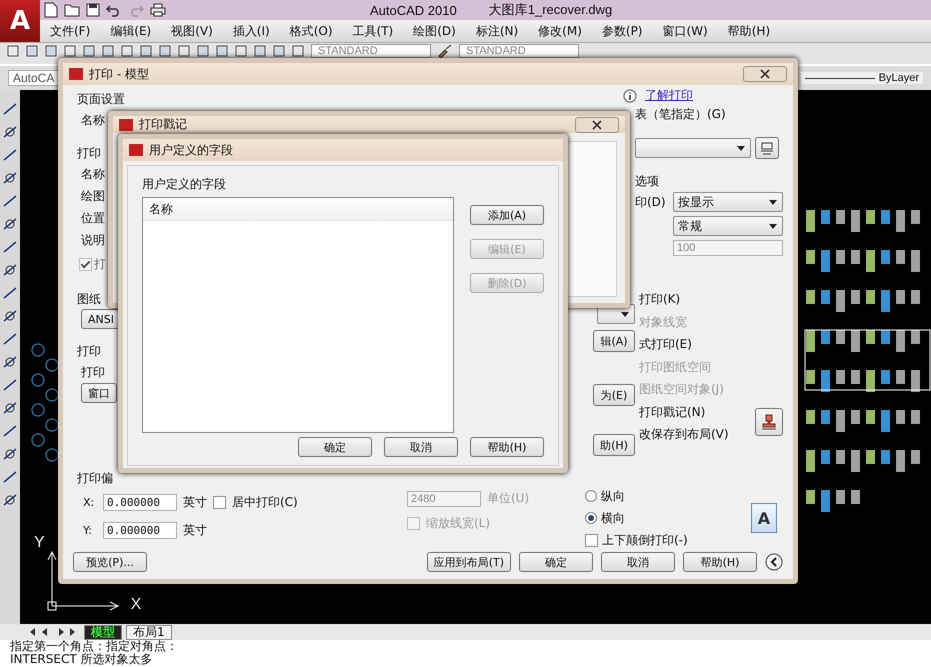 The image size is (931, 667). I want to click on help-link: 了解打印, so click(669, 95).